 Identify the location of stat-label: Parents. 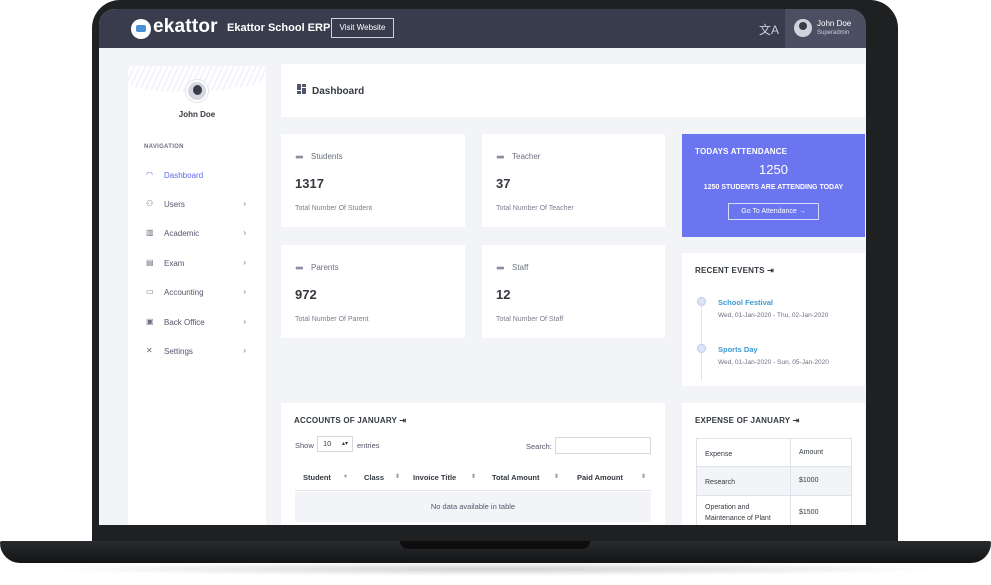
(325, 267).